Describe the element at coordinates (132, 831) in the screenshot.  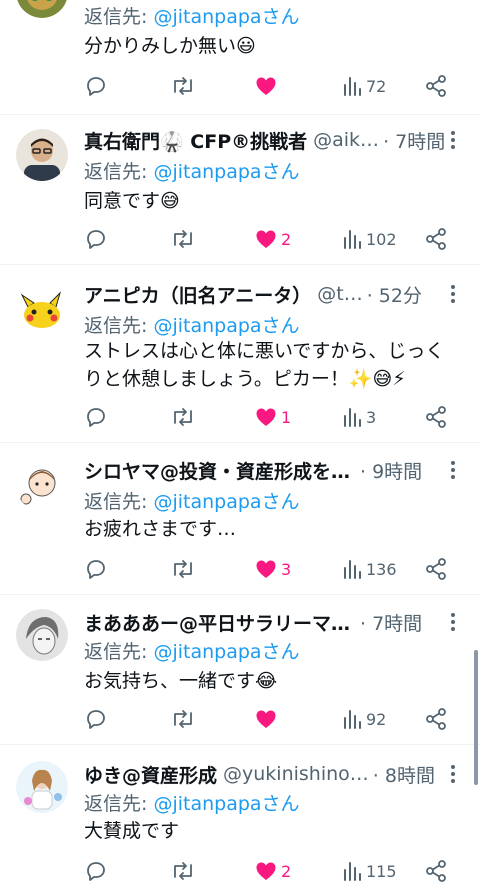
I see `tweet-text: 大賛成です` at that location.